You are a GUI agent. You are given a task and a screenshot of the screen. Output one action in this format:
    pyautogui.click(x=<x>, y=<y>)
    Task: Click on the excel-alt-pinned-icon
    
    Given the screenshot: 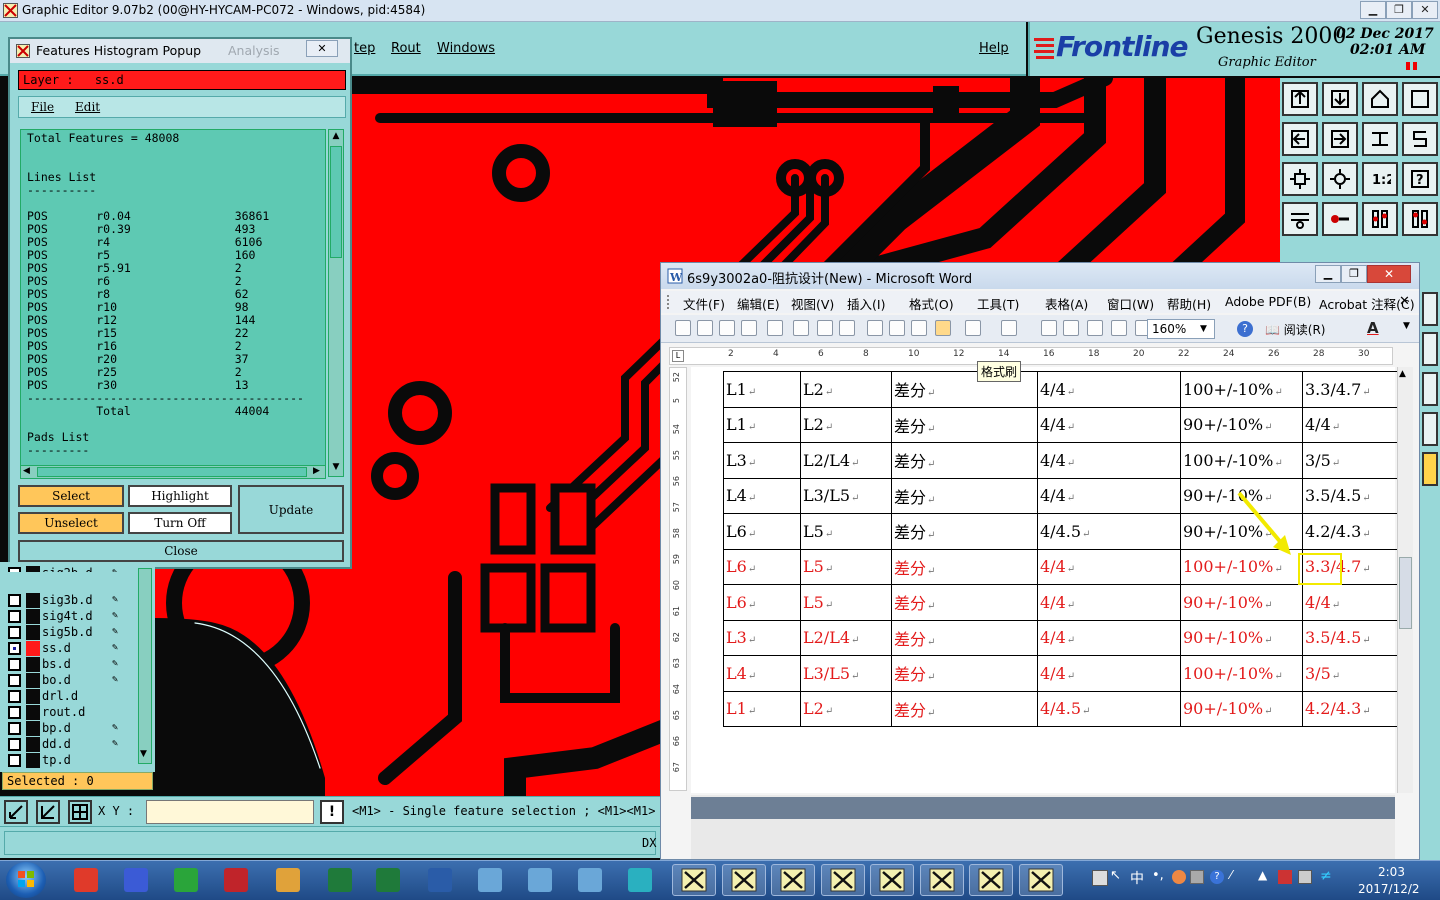 What is the action you would take?
    pyautogui.click(x=388, y=880)
    